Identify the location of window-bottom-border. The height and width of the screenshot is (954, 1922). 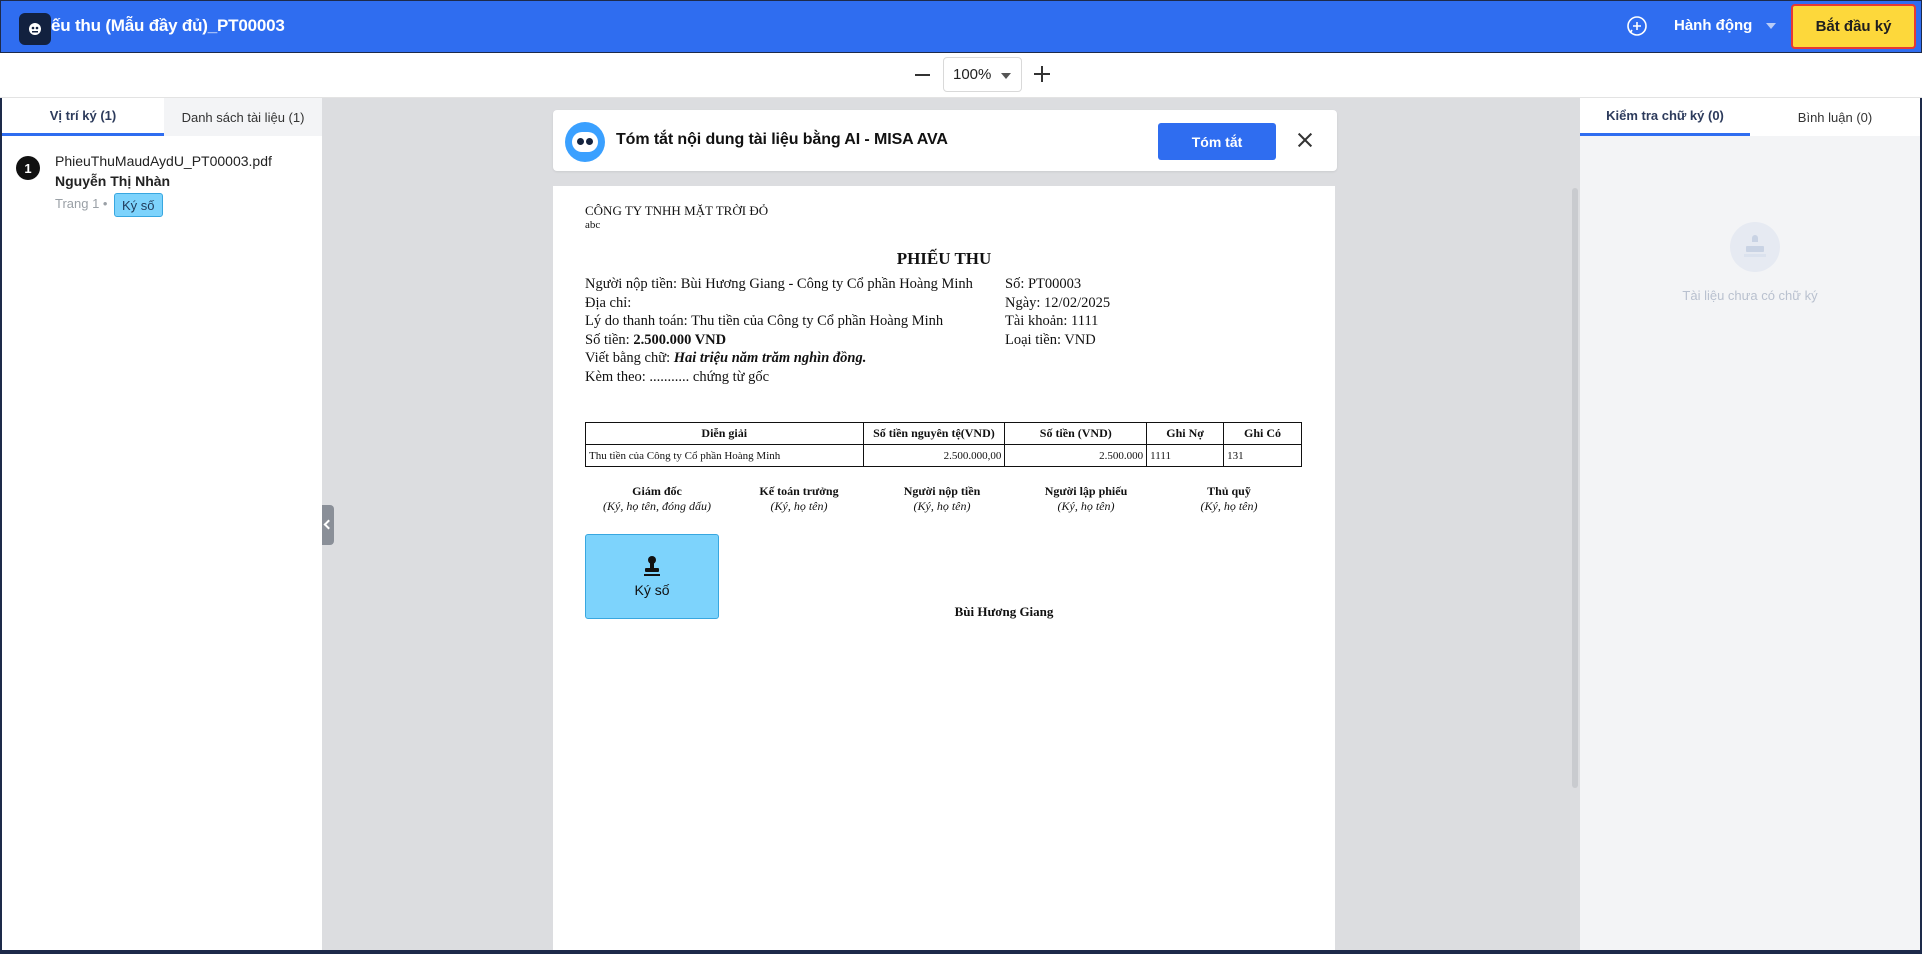
(961, 952).